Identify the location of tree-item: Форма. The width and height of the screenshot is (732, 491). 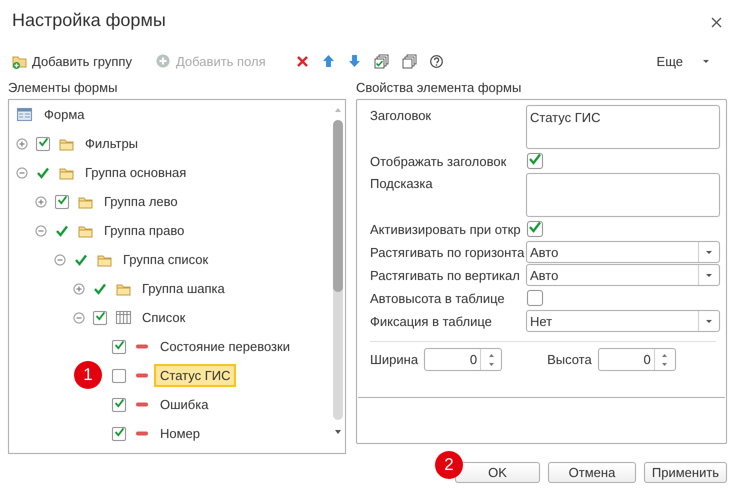
(64, 114).